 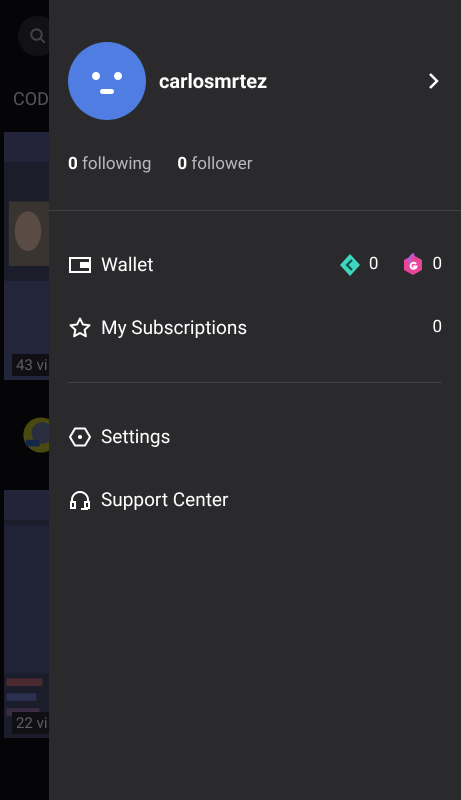 I want to click on profile-stat: 0 following, so click(x=110, y=165).